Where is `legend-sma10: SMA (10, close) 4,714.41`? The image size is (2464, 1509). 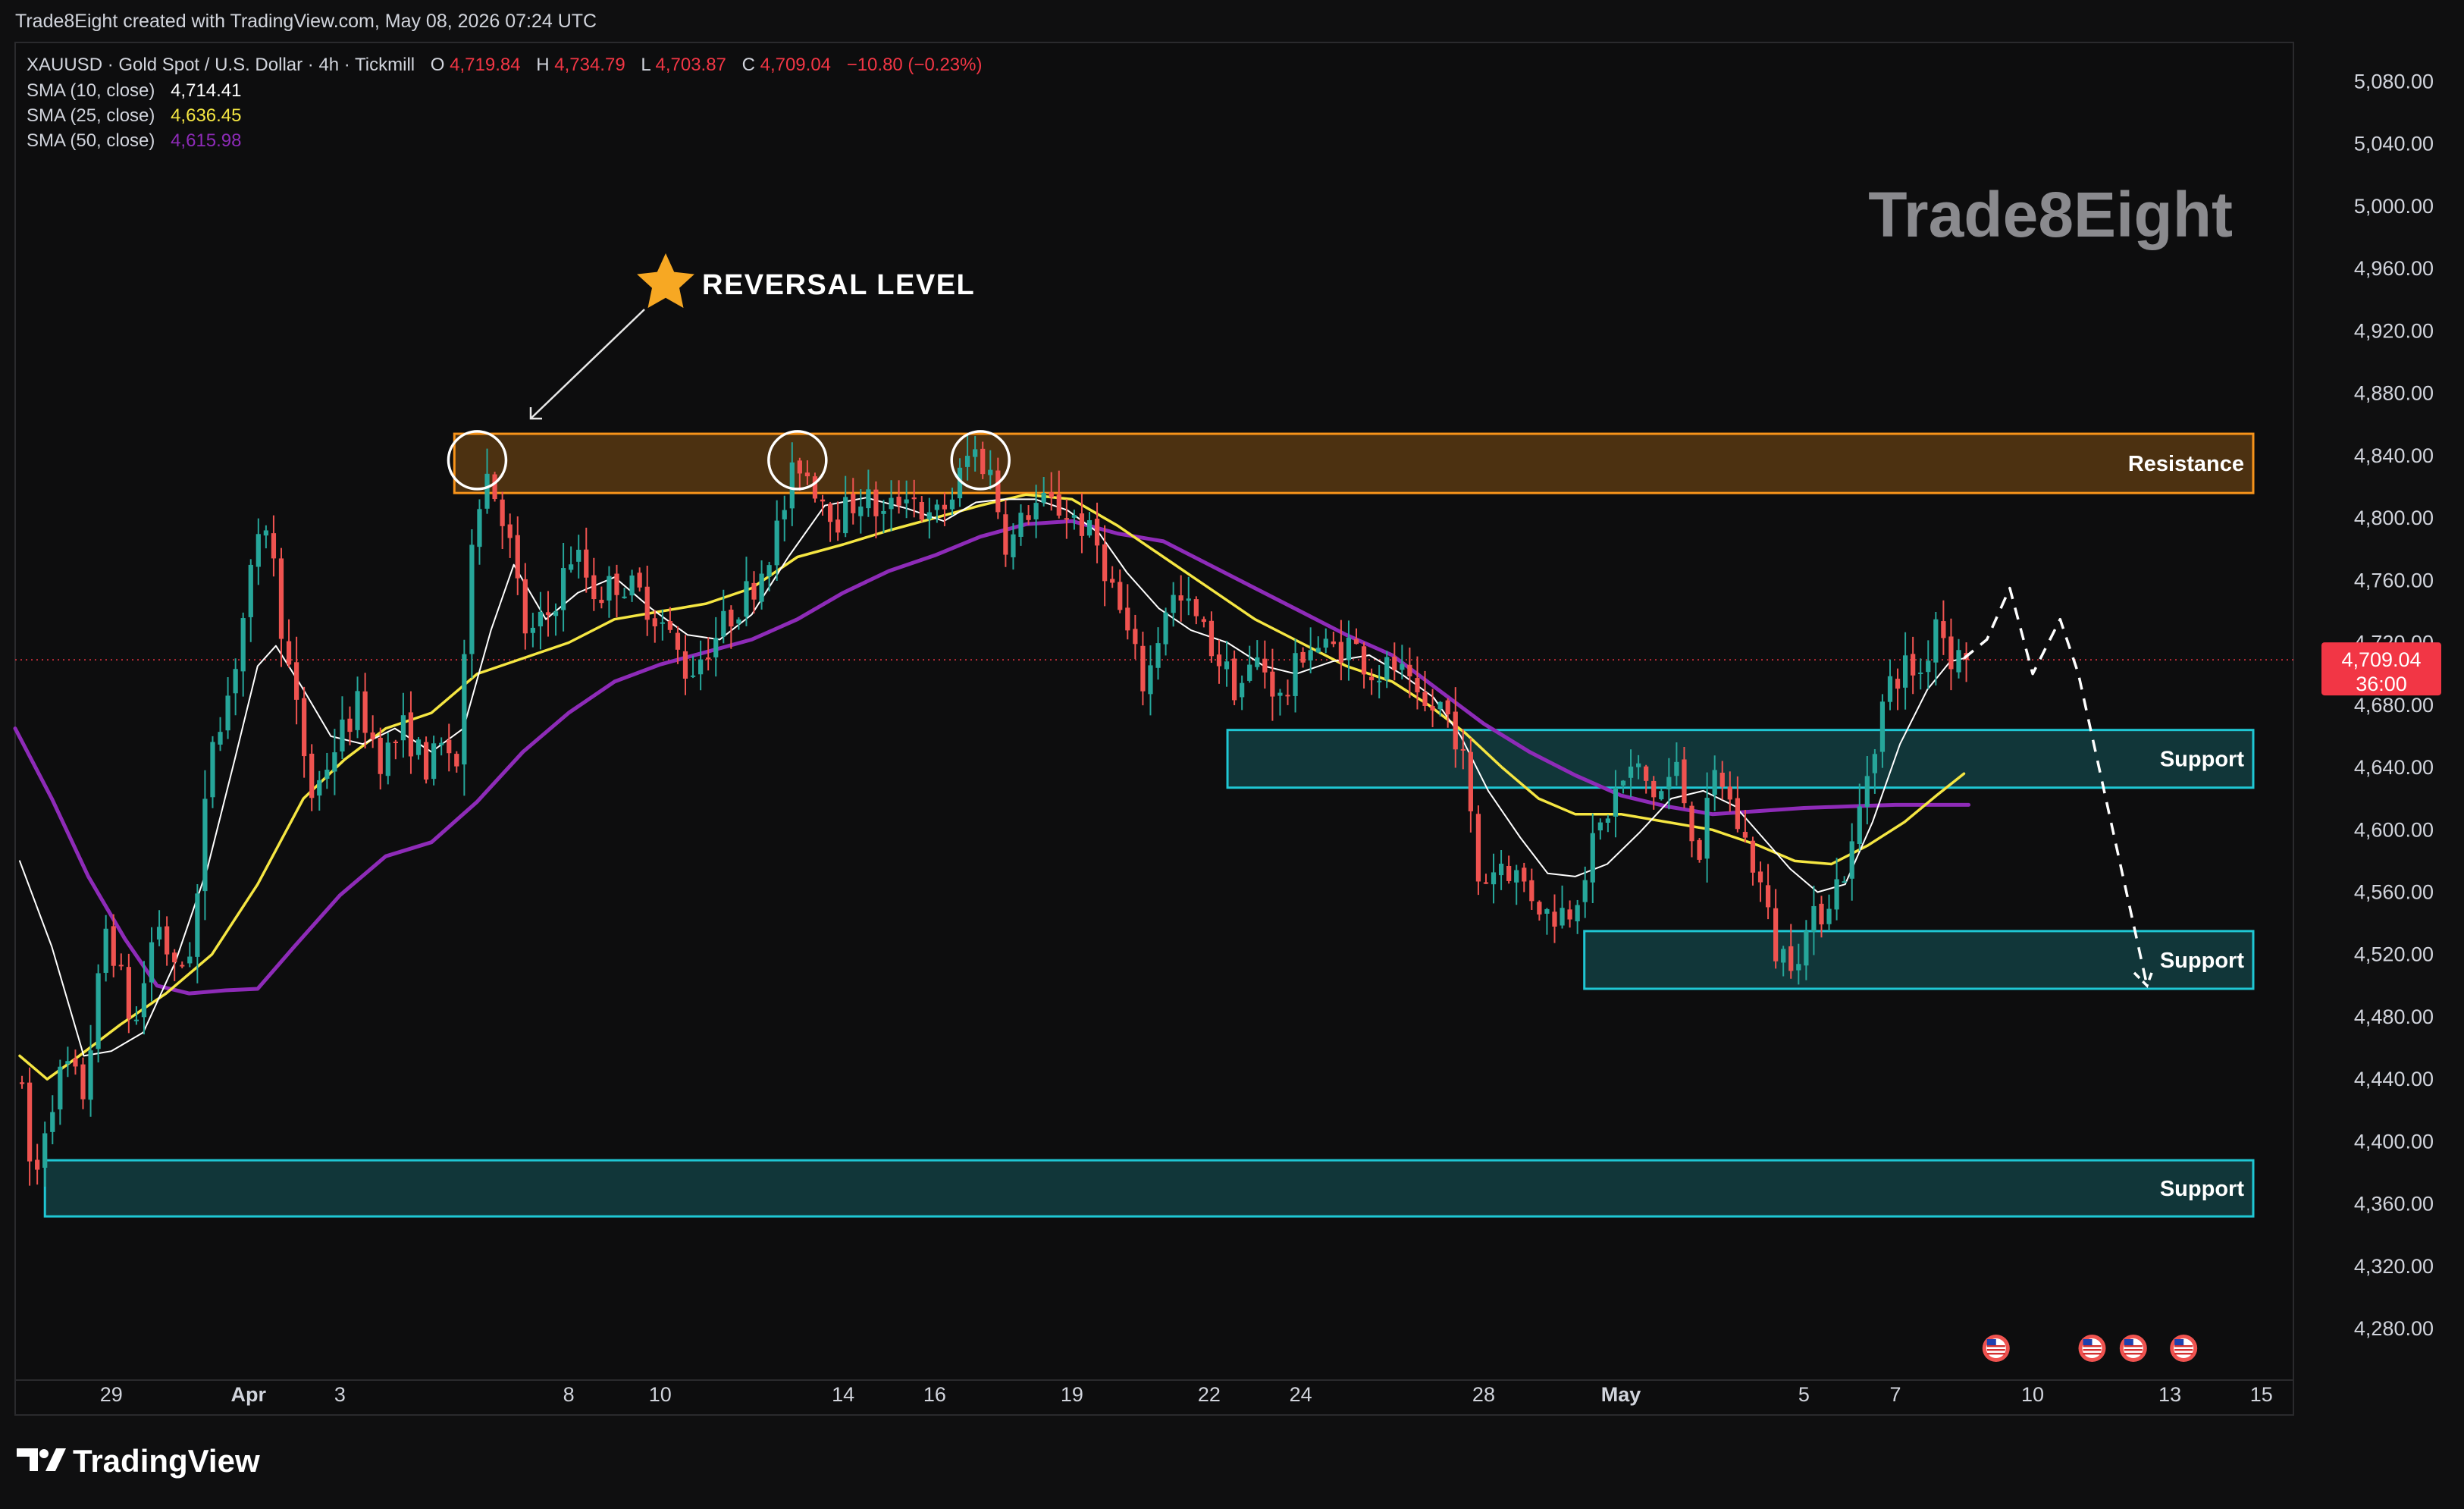
legend-sma10: SMA (10, close) 4,714.41 is located at coordinates (134, 91).